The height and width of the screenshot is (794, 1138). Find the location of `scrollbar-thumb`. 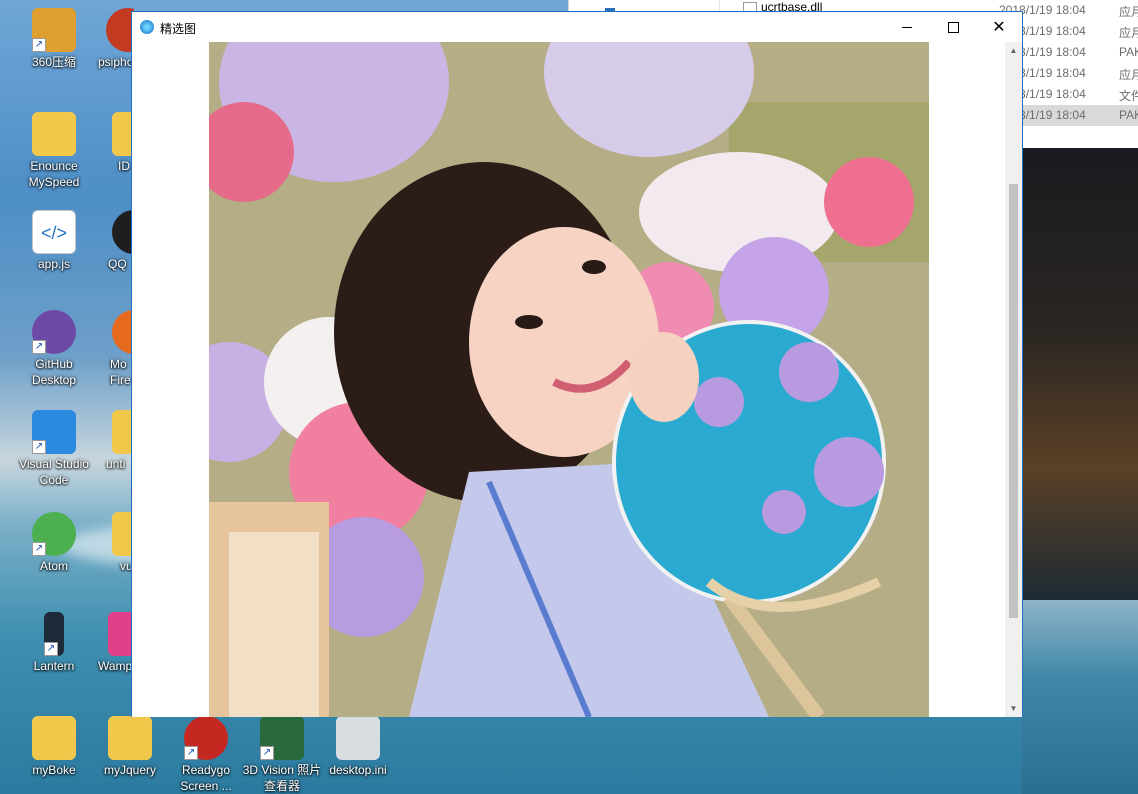

scrollbar-thumb is located at coordinates (1013, 401).